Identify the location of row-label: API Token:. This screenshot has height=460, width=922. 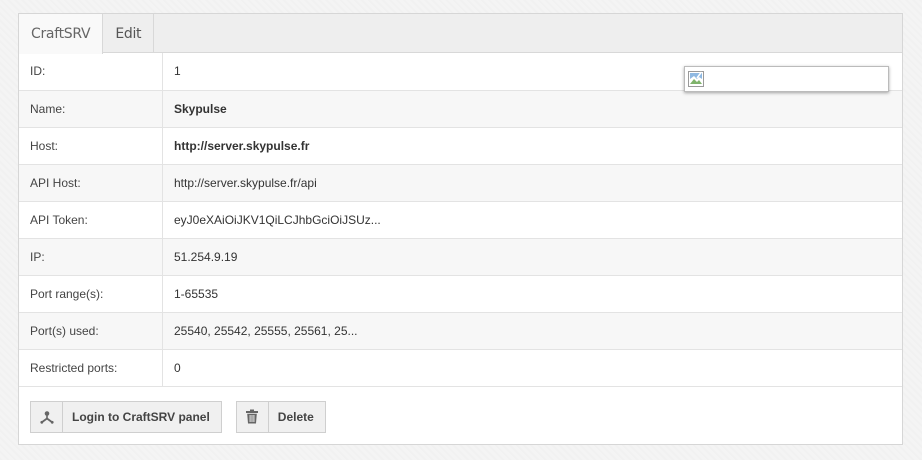
(91, 219).